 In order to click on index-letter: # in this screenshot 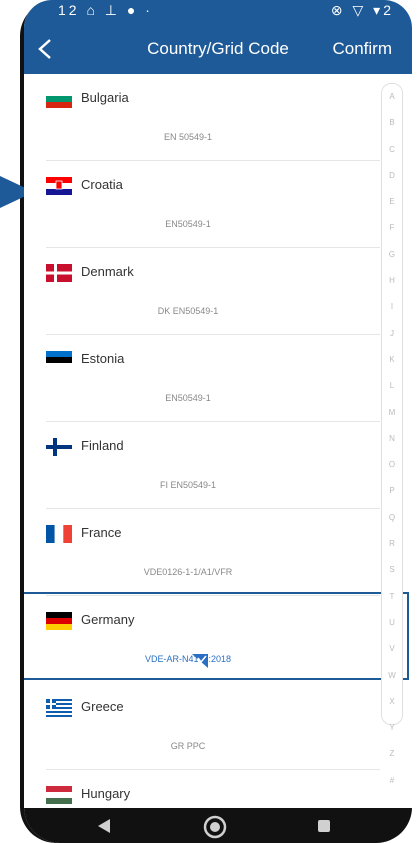, I will do `click(392, 781)`.